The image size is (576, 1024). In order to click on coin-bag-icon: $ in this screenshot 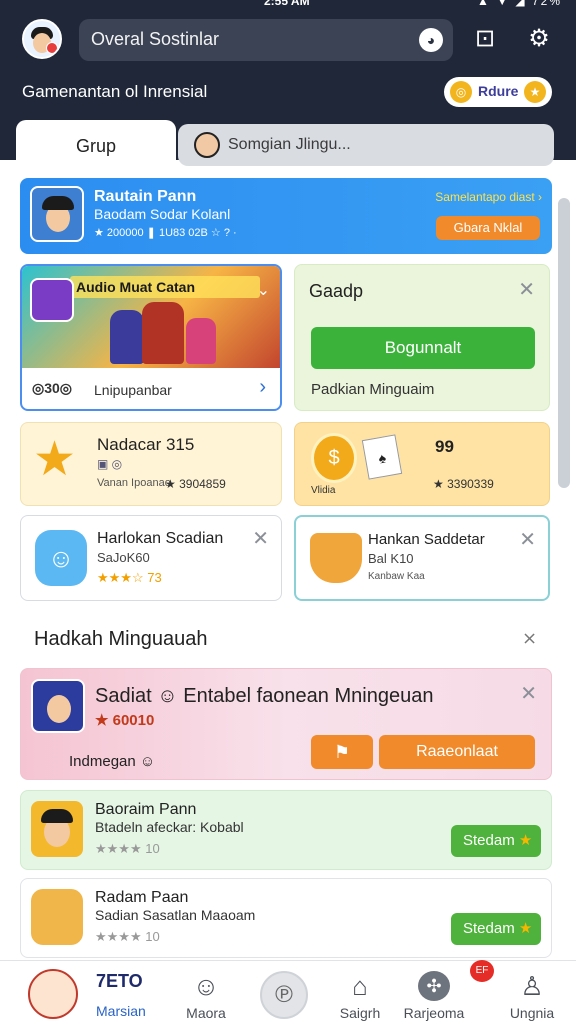, I will do `click(334, 458)`.